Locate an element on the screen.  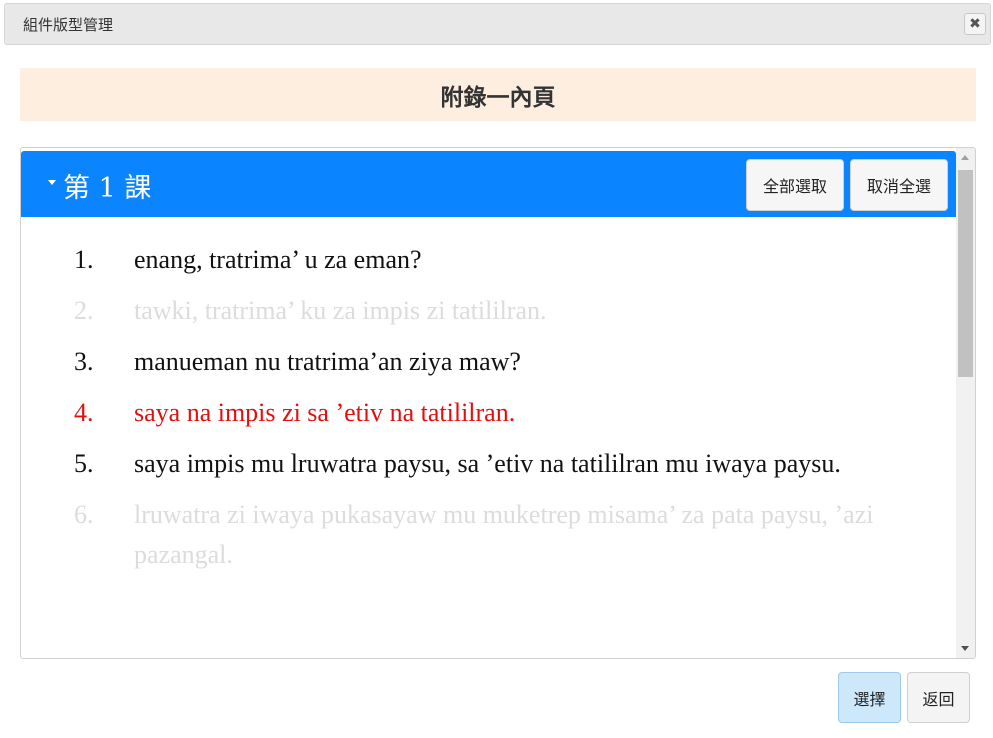
section-heading-bar: 附錄一內頁 is located at coordinates (498, 94).